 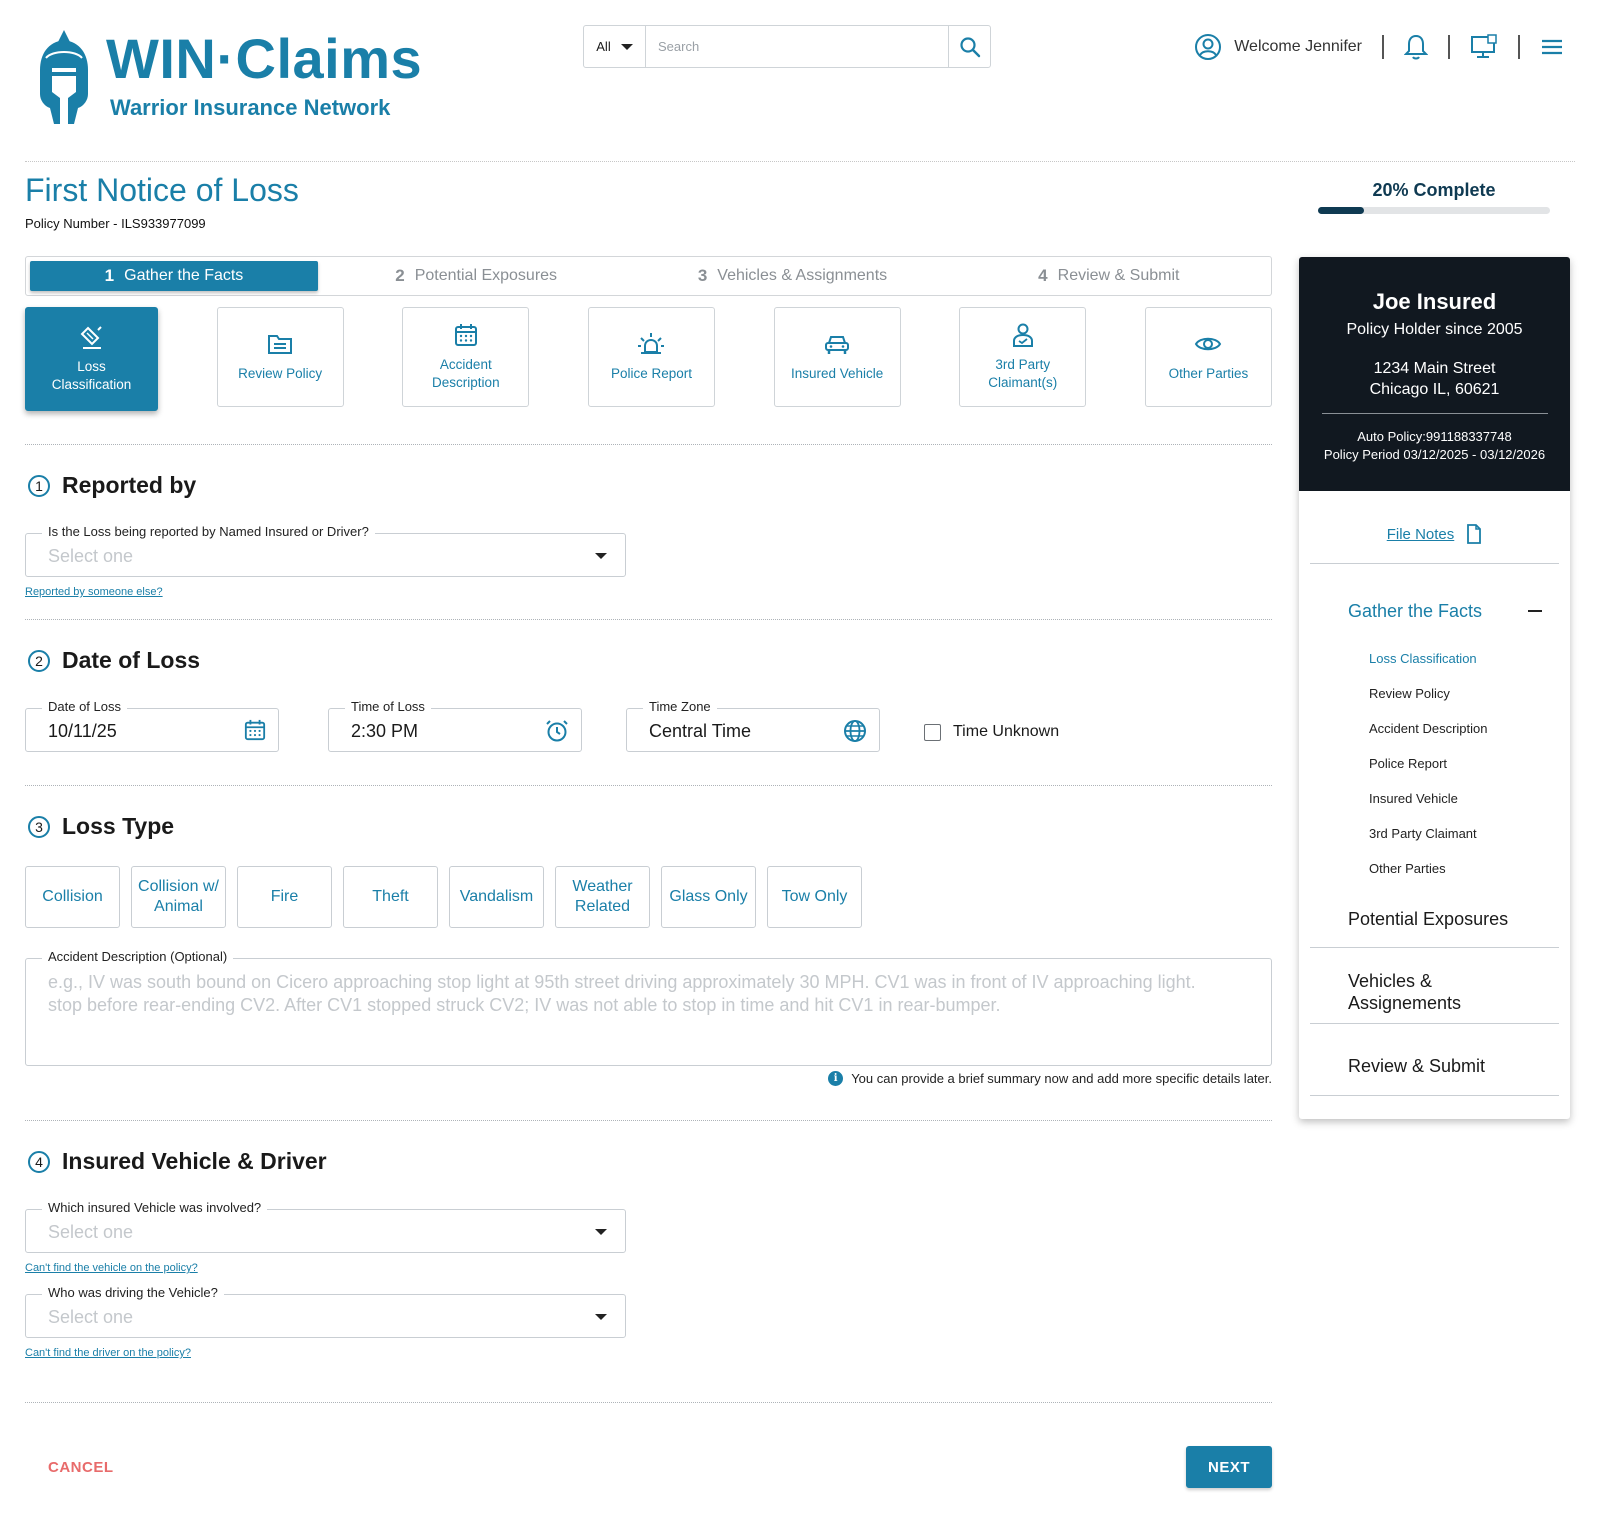 I want to click on loss-type-fire: Fire, so click(x=284, y=897).